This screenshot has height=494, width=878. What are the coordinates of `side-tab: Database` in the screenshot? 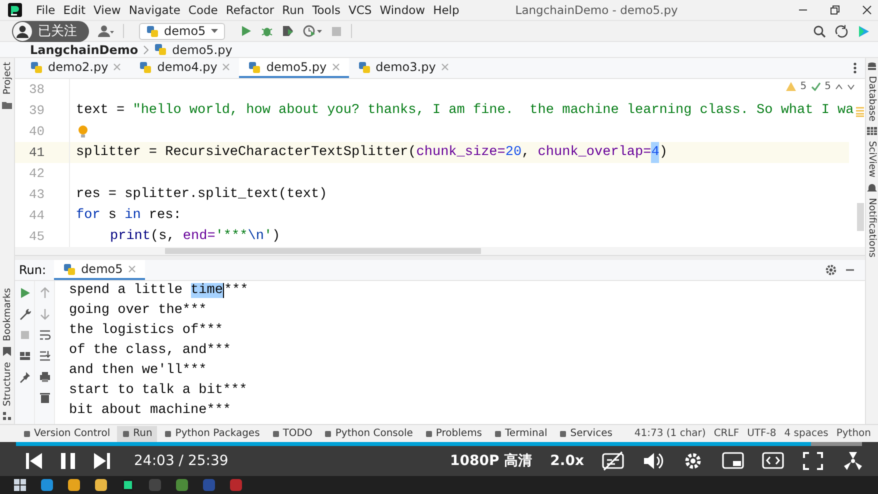 It's located at (872, 99).